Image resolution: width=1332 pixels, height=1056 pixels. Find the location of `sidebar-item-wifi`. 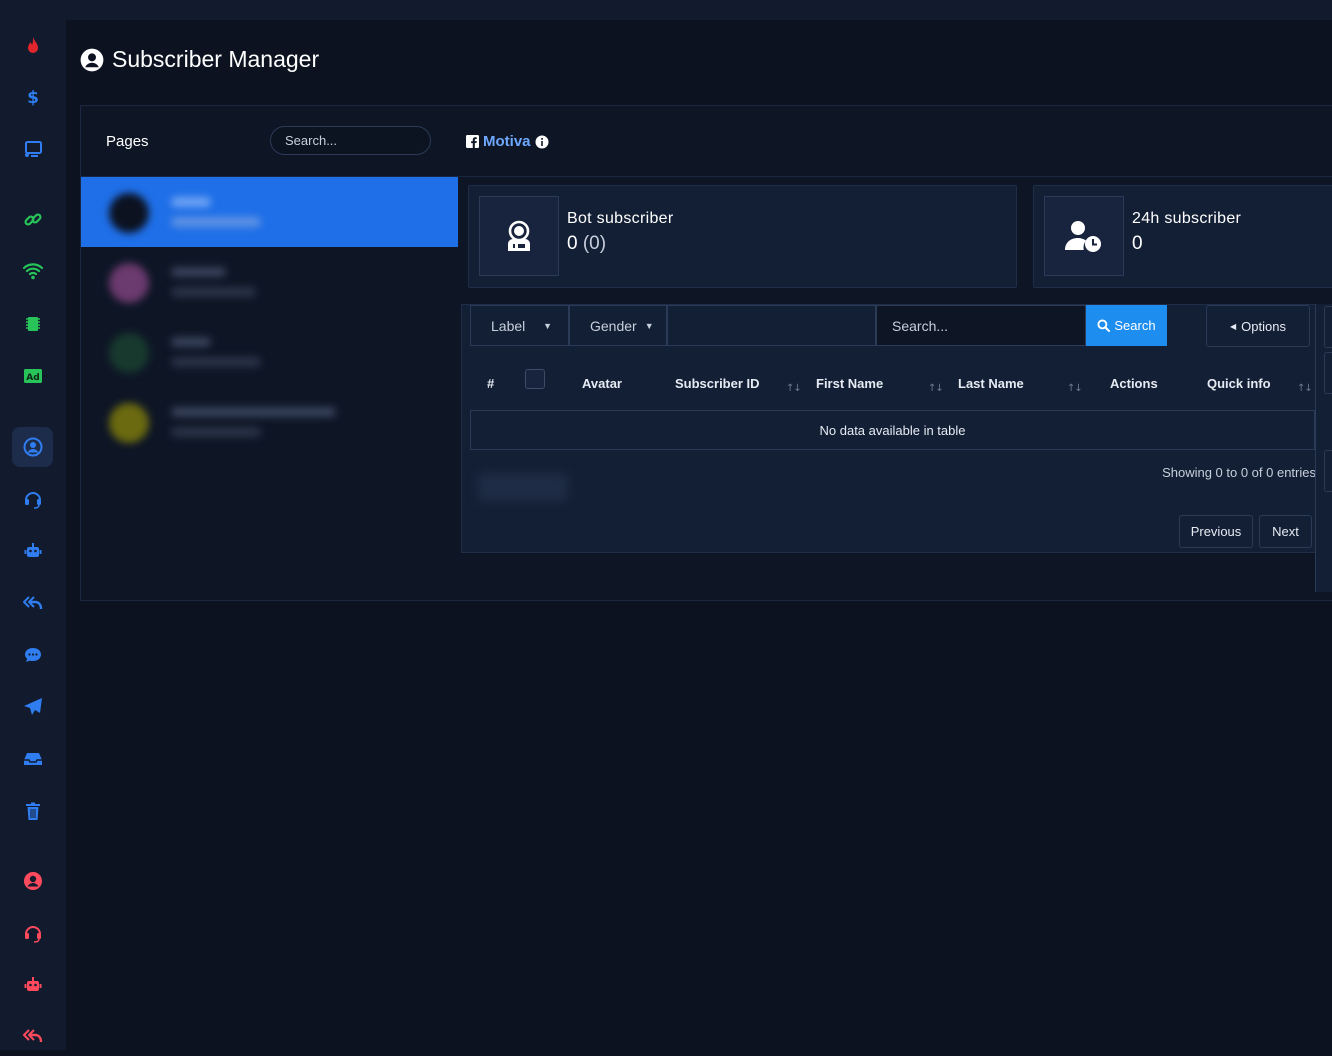

sidebar-item-wifi is located at coordinates (32, 271).